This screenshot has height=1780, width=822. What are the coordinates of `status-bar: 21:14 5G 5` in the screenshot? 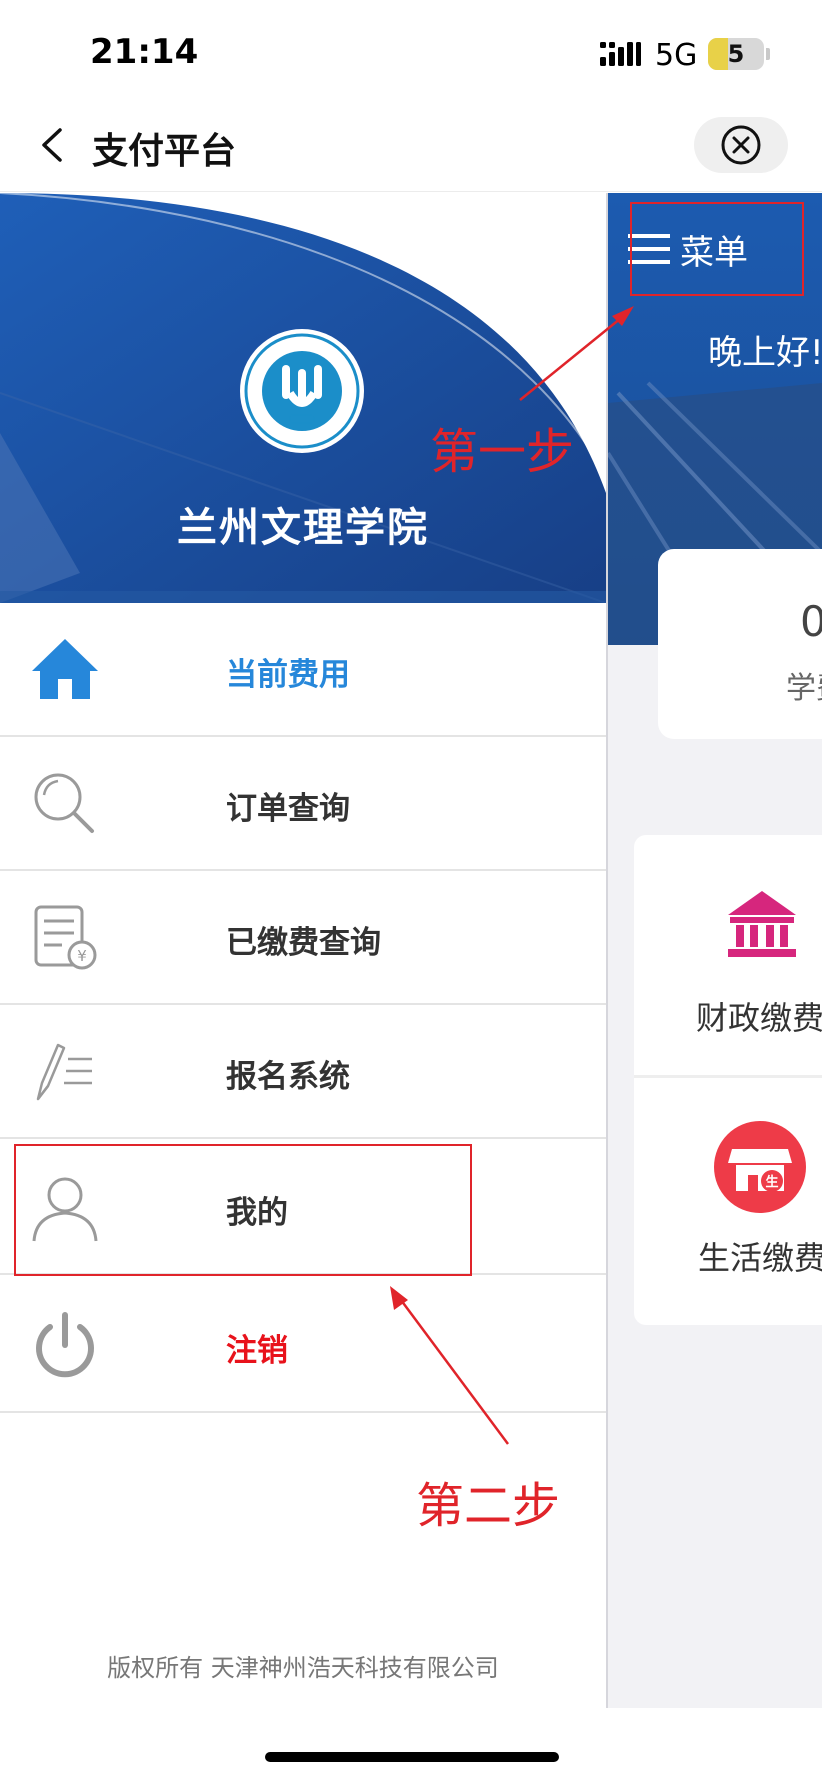 It's located at (411, 50).